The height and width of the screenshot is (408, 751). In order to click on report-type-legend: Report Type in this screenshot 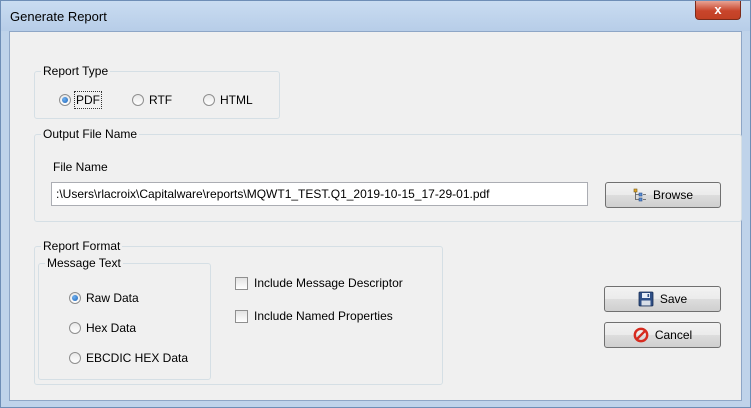, I will do `click(76, 71)`.